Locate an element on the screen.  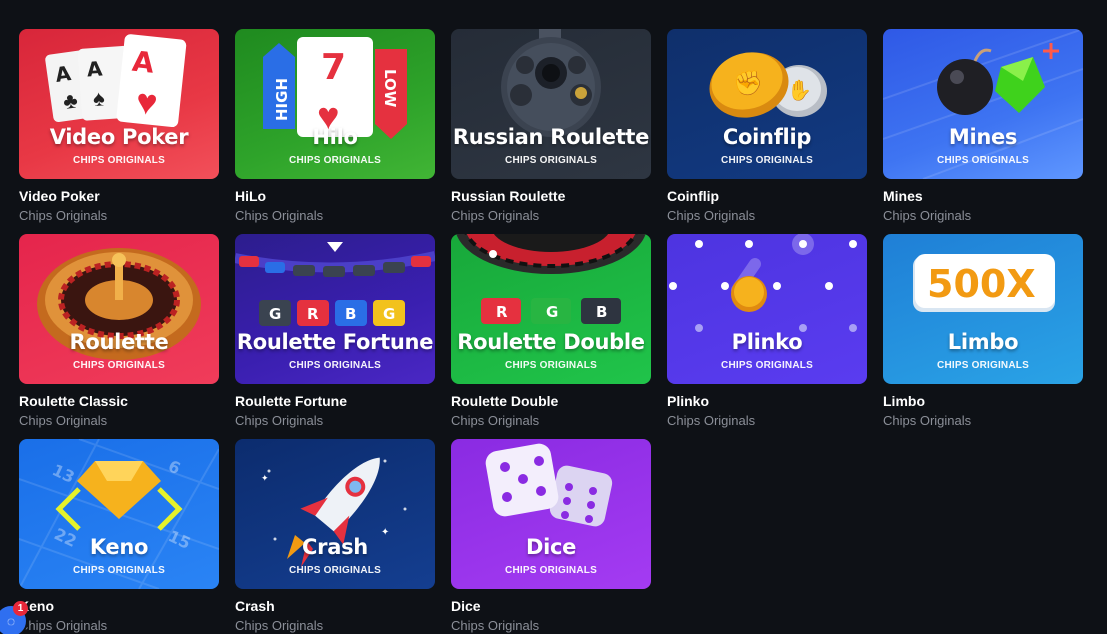
notification-badge: 1 is located at coordinates (20, 608).